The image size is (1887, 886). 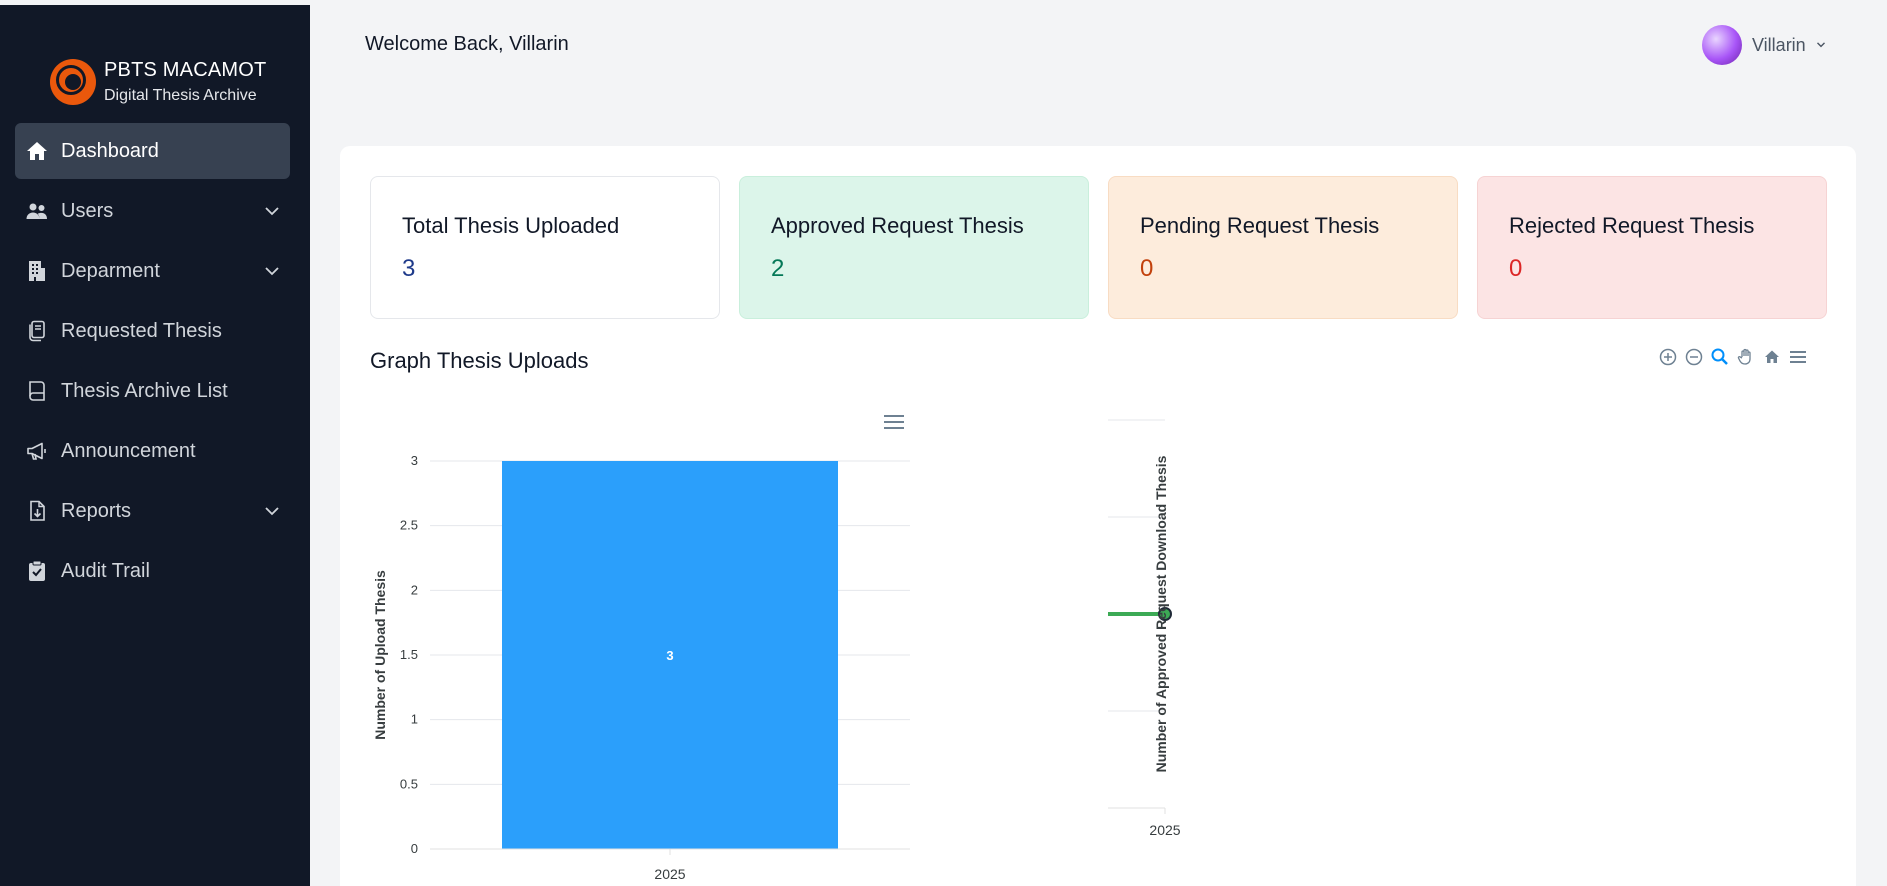 What do you see at coordinates (479, 360) in the screenshot?
I see `graph-title: Graph Thesis Uploads` at bounding box center [479, 360].